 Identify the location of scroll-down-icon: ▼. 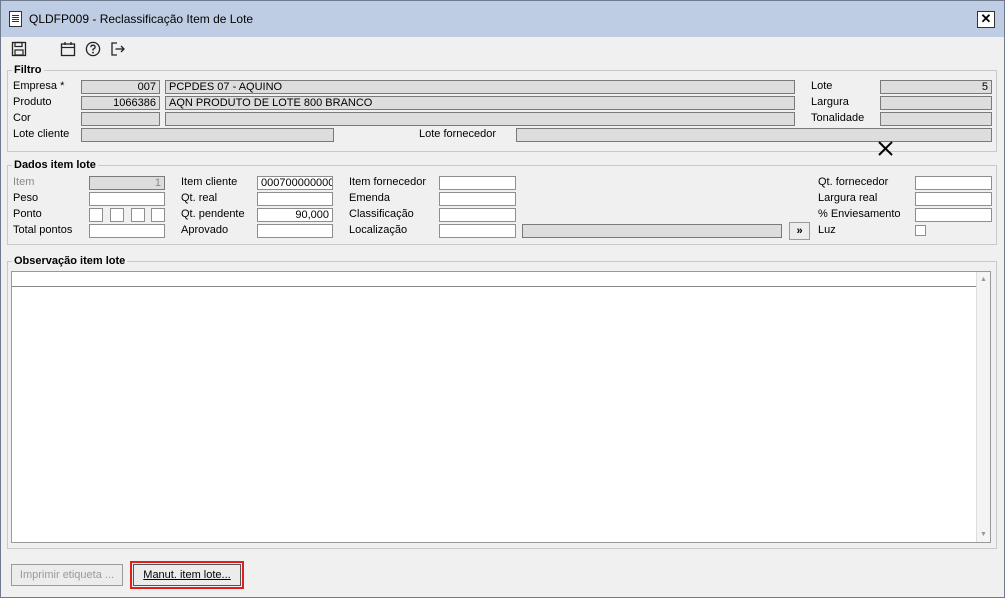
(983, 534).